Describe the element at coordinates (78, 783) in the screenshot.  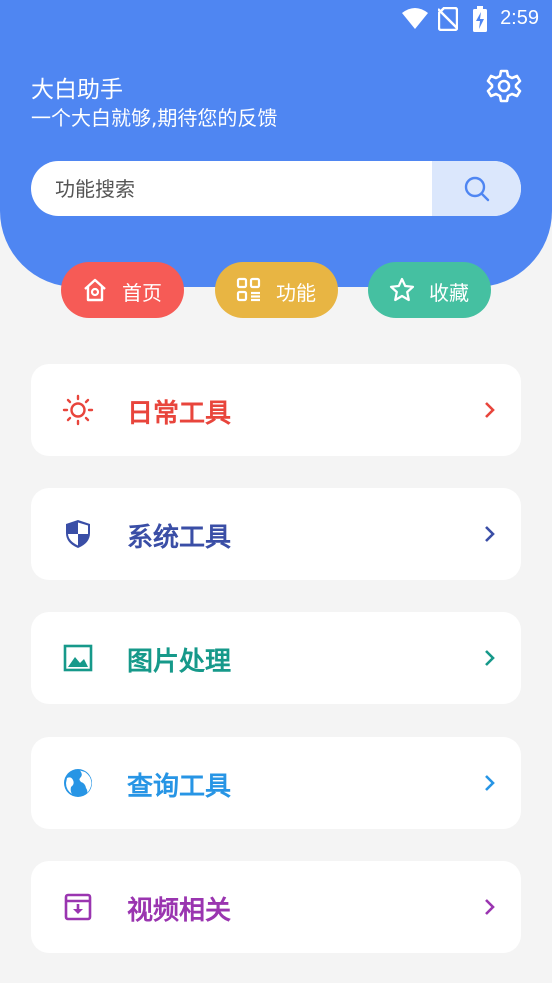
I see `globe-icon` at that location.